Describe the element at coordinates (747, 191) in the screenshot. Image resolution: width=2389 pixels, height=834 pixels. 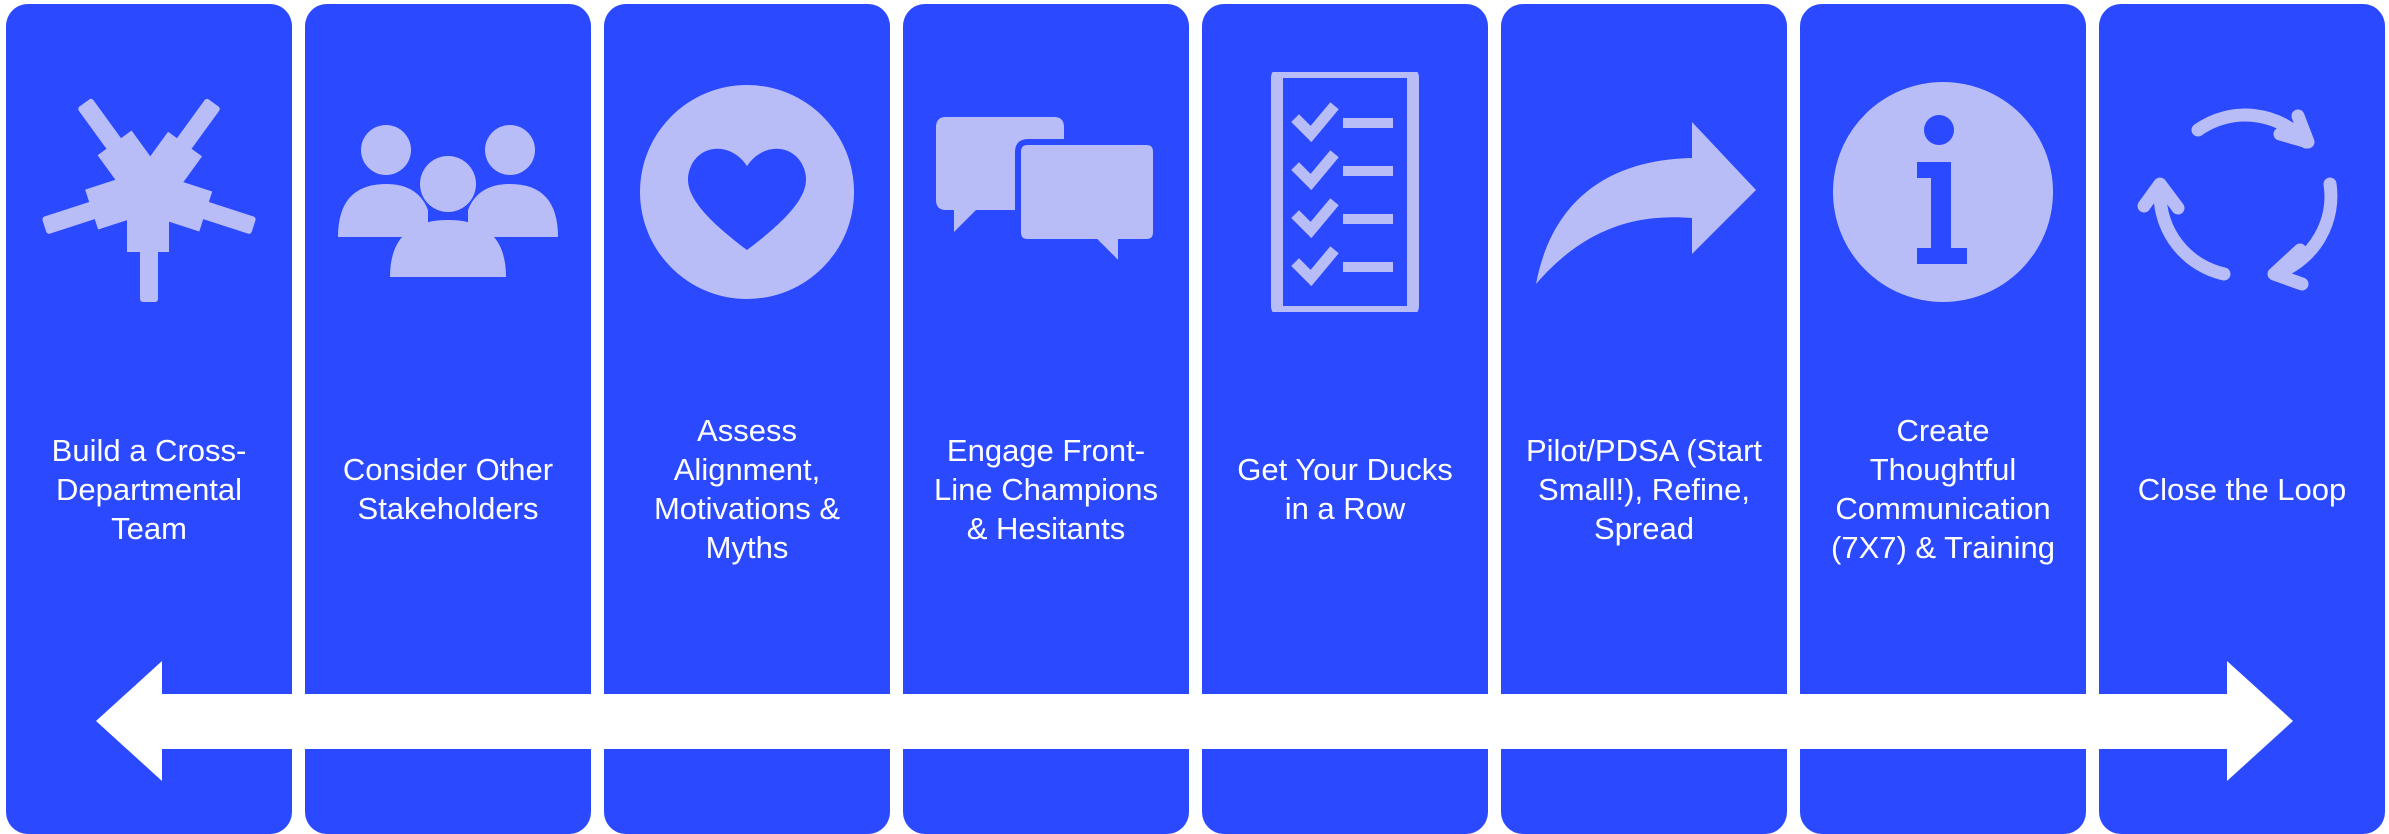
I see `heart-icon` at that location.